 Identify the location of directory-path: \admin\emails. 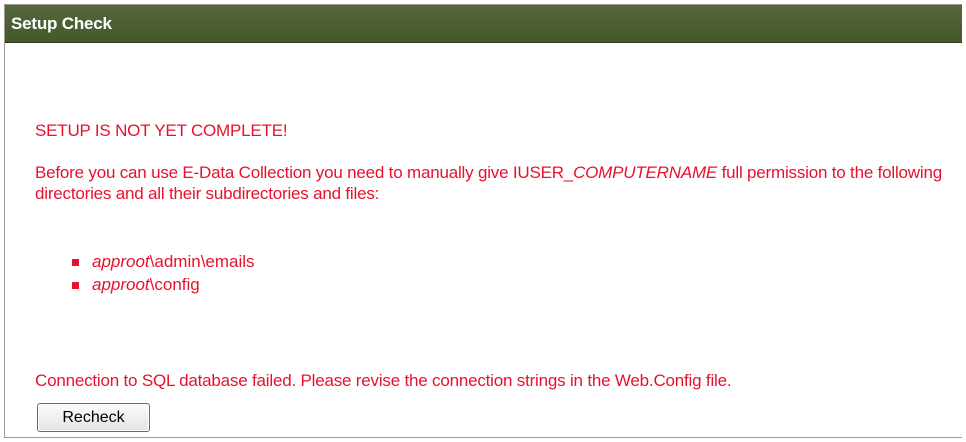
(202, 261).